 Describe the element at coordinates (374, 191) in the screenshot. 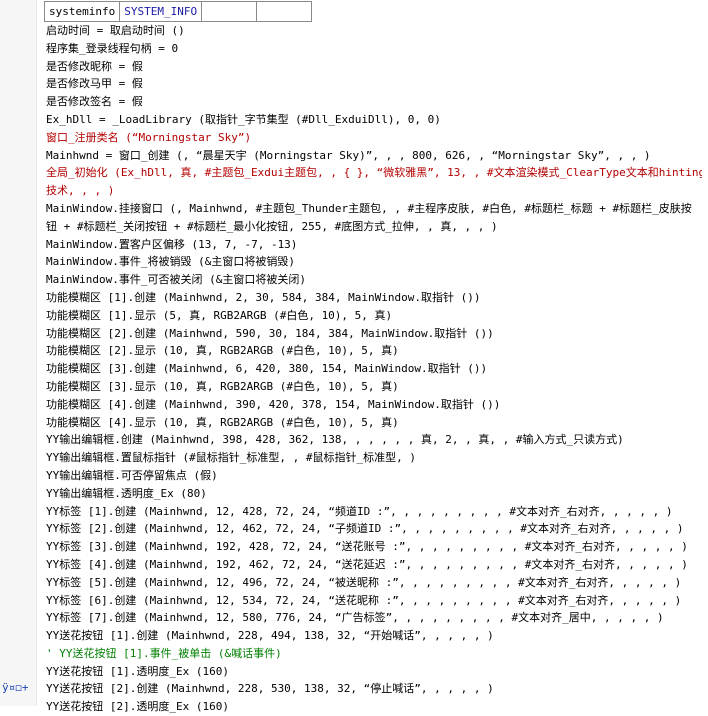

I see `code-line: 技术, , , )` at that location.